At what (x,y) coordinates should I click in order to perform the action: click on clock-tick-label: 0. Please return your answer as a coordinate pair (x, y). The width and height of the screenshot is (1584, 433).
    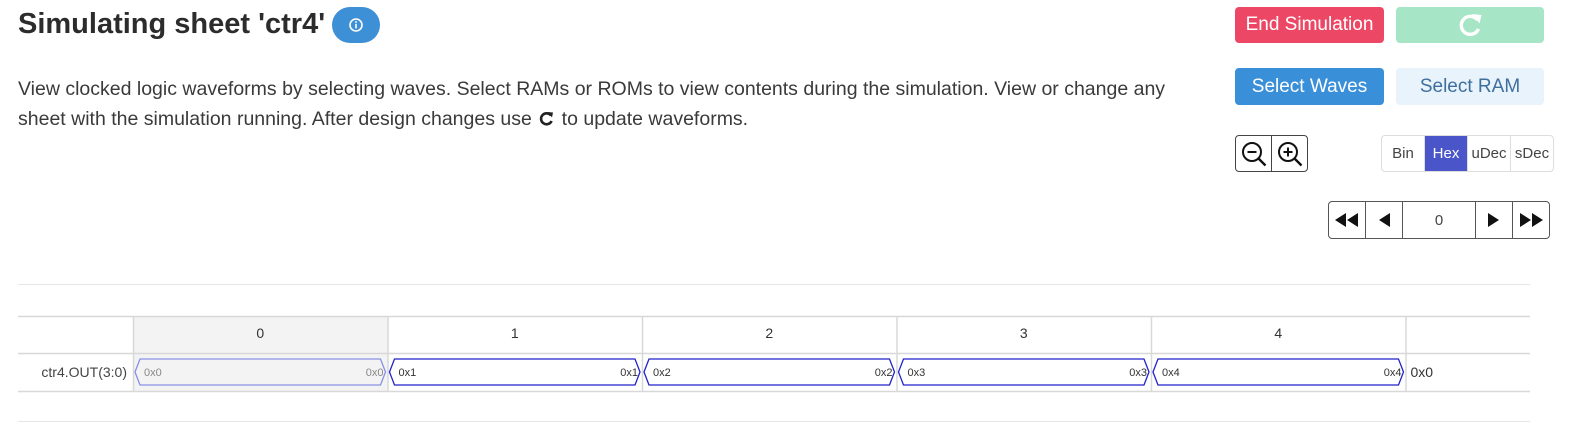
    Looking at the image, I should click on (260, 333).